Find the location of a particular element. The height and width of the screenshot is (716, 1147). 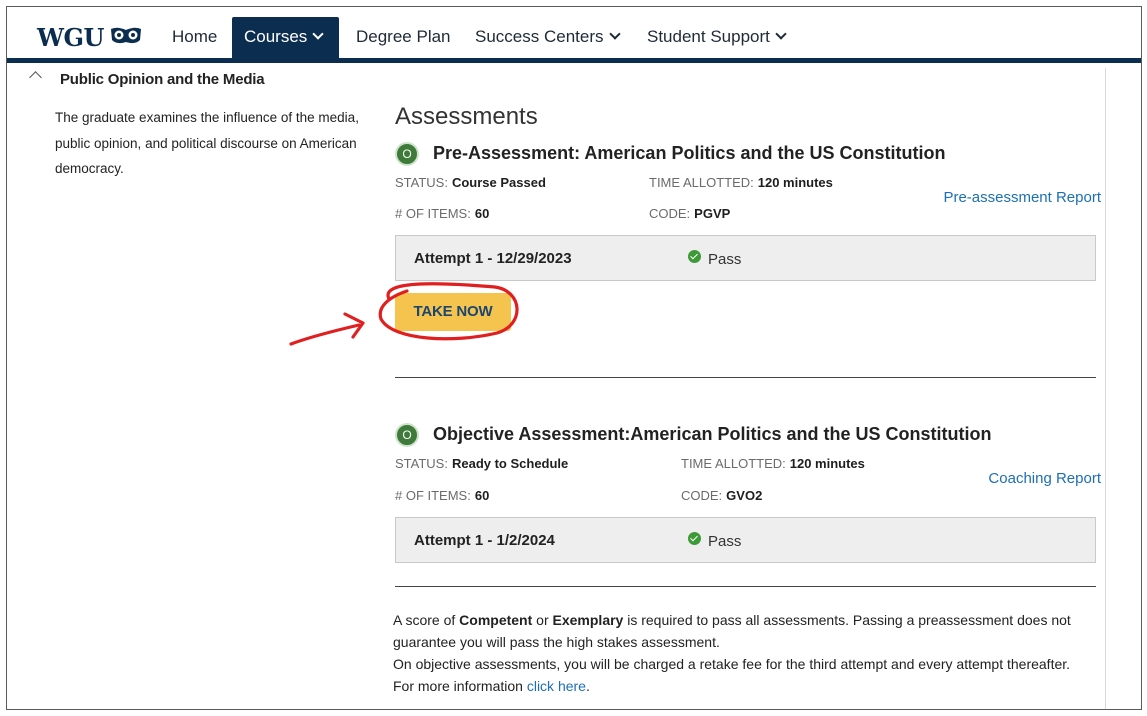

chevron-up-icon is located at coordinates (35, 77).